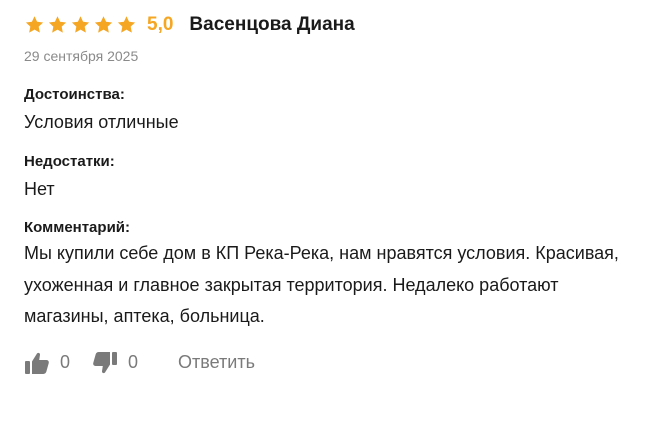  What do you see at coordinates (216, 362) in the screenshot?
I see `reply-button: Ответить` at bounding box center [216, 362].